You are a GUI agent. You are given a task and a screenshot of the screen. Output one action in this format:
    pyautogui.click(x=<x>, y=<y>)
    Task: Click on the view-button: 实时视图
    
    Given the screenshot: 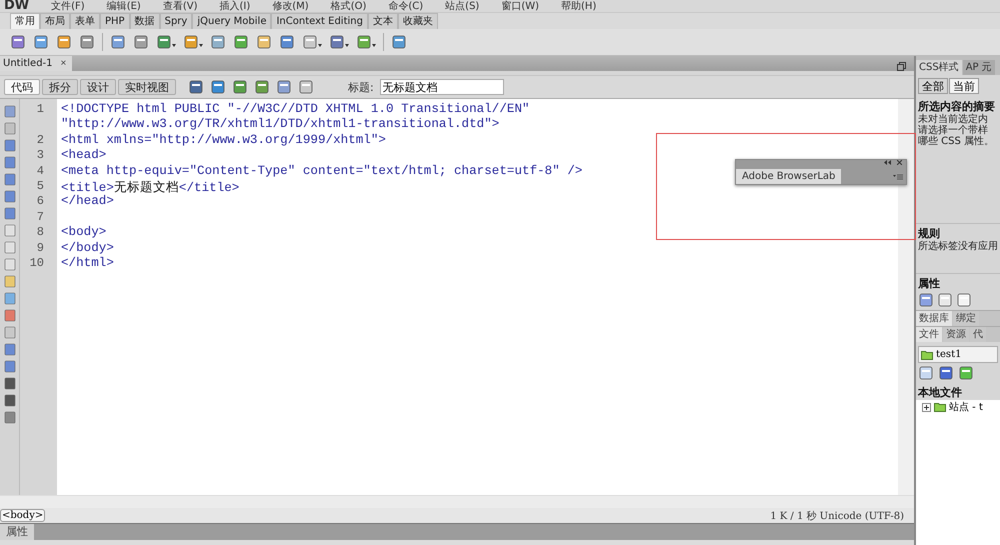 What is the action you would take?
    pyautogui.click(x=147, y=87)
    